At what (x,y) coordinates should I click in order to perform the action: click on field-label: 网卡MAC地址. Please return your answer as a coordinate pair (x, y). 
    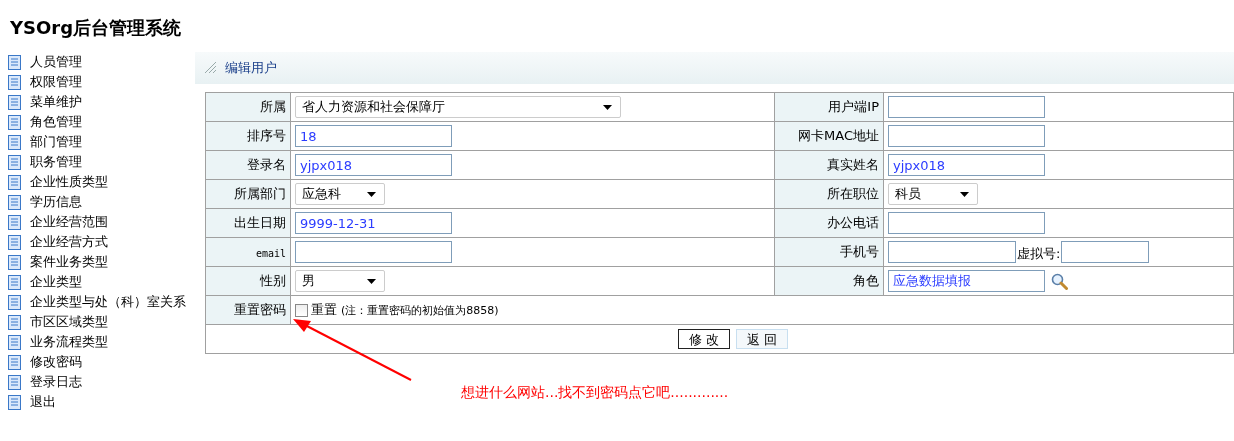
    Looking at the image, I should click on (838, 135).